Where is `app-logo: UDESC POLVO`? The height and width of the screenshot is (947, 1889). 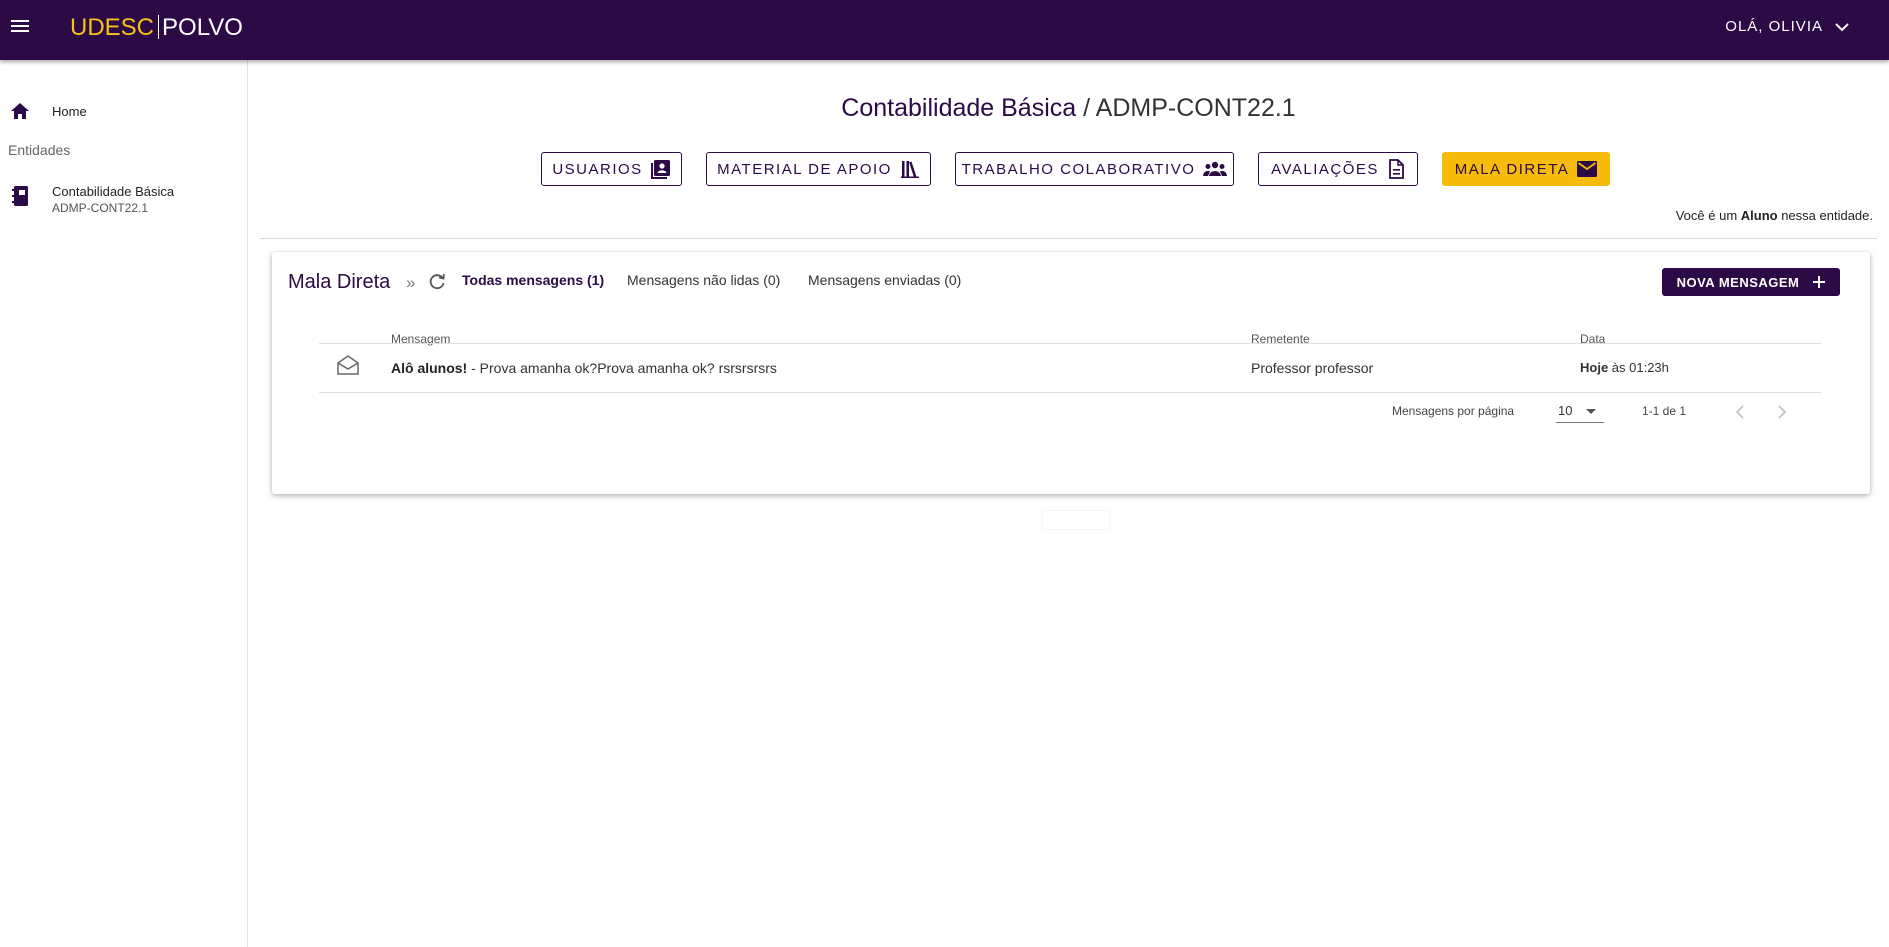
app-logo: UDESC POLVO is located at coordinates (156, 28).